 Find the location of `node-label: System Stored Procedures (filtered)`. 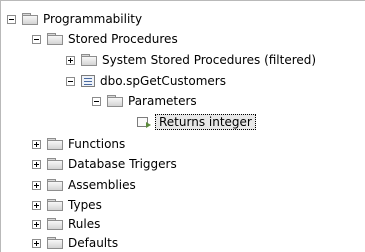

node-label: System Stored Procedures (filtered) is located at coordinates (209, 60).